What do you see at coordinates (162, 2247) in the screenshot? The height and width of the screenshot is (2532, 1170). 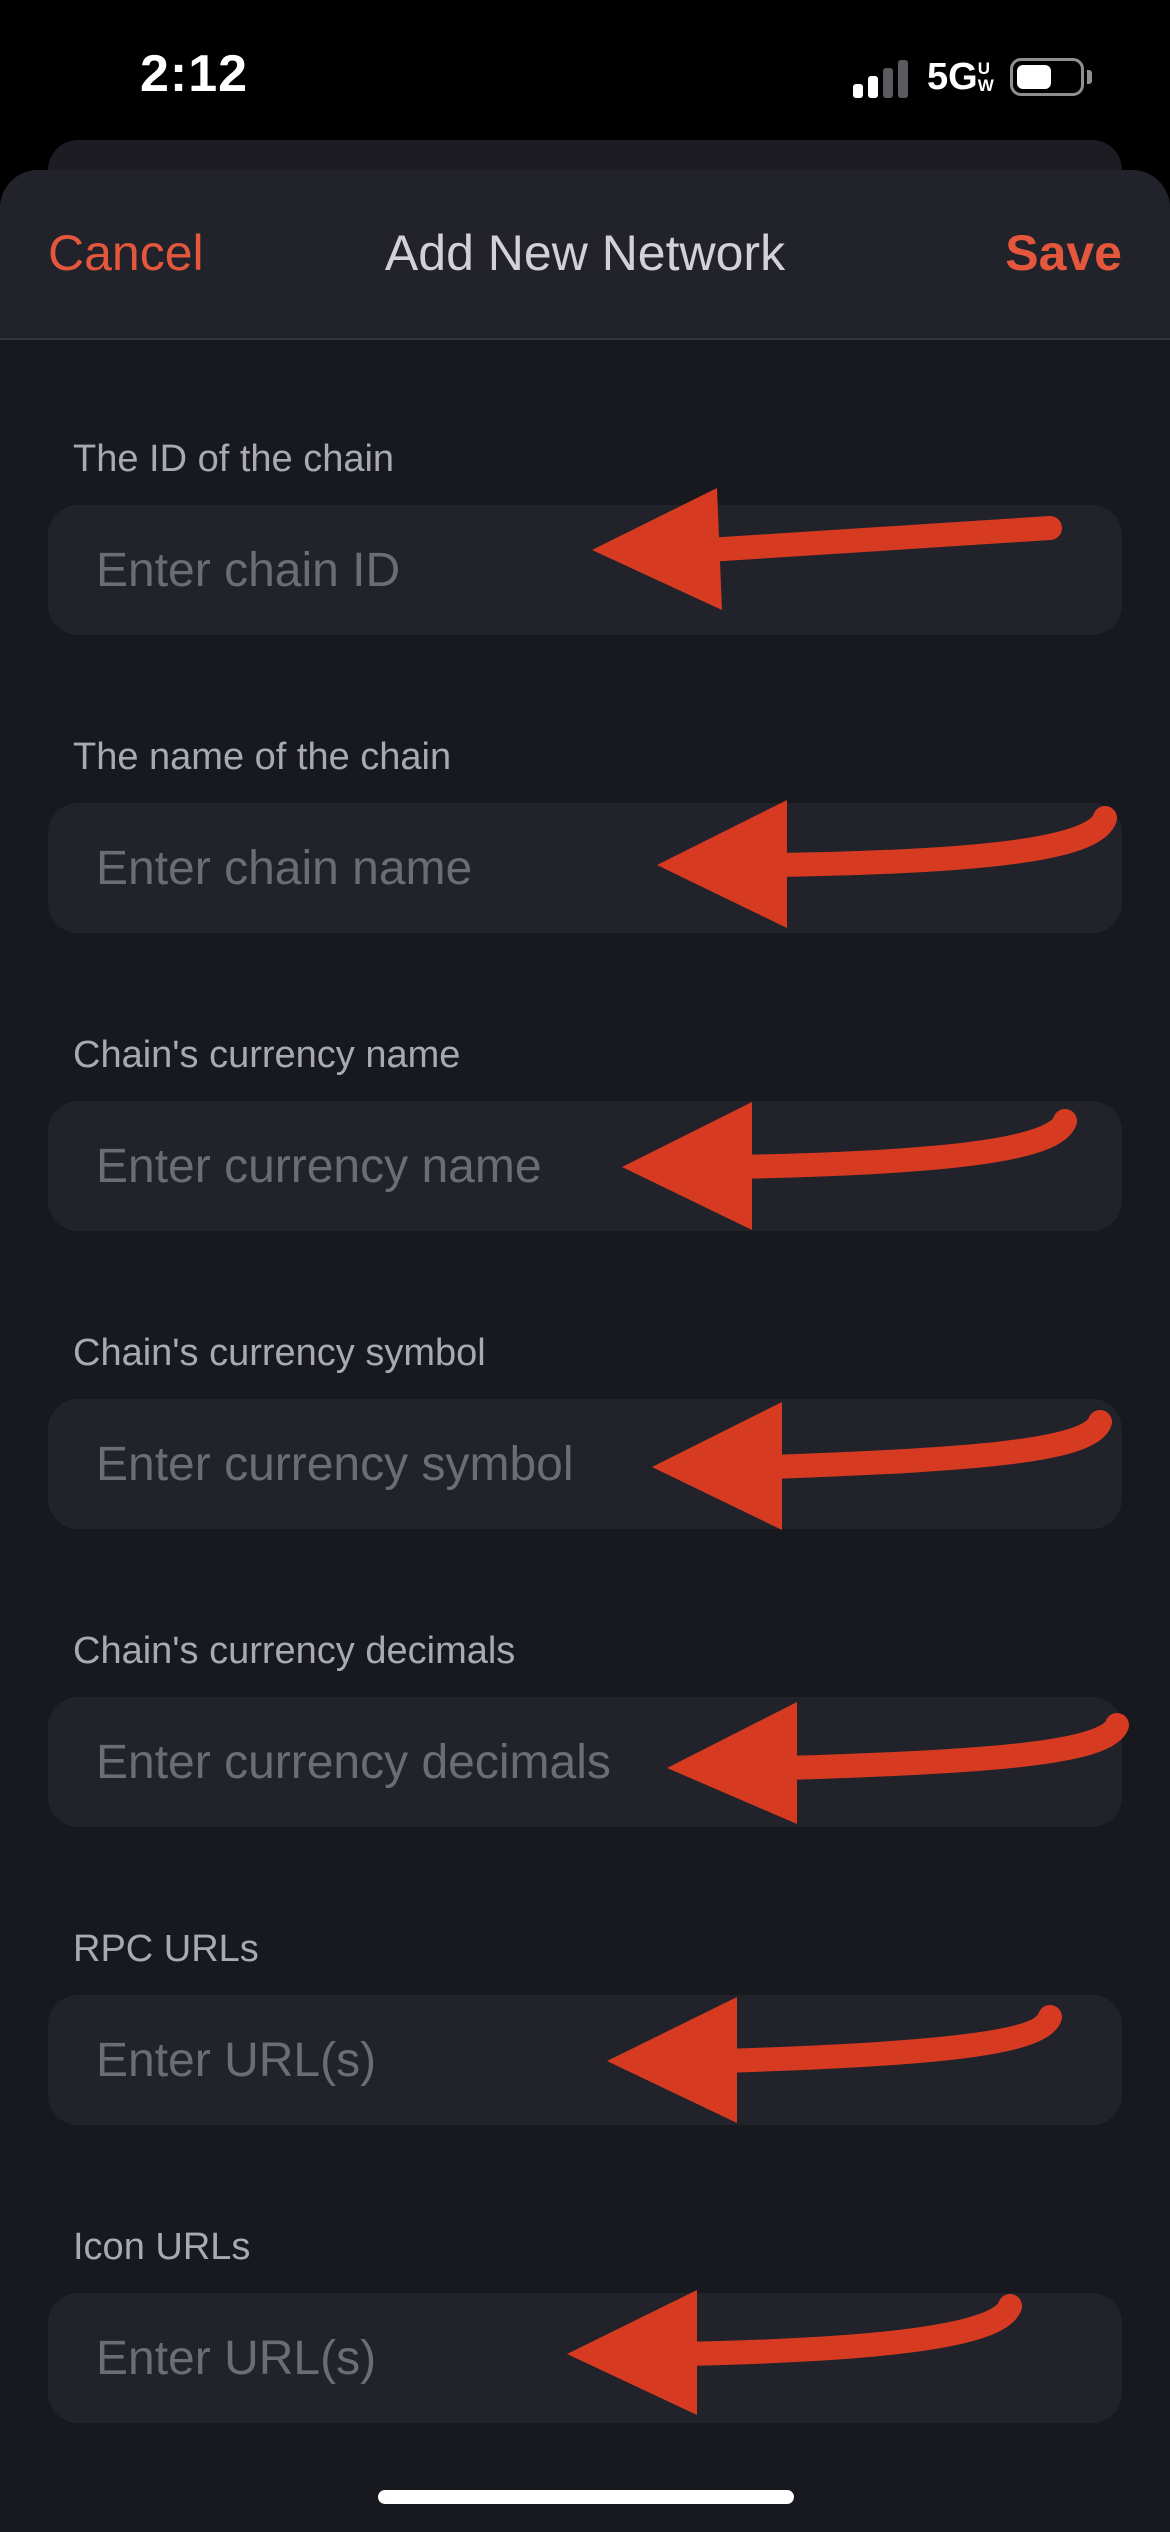 I see `icon-urls-label: Icon URLs` at bounding box center [162, 2247].